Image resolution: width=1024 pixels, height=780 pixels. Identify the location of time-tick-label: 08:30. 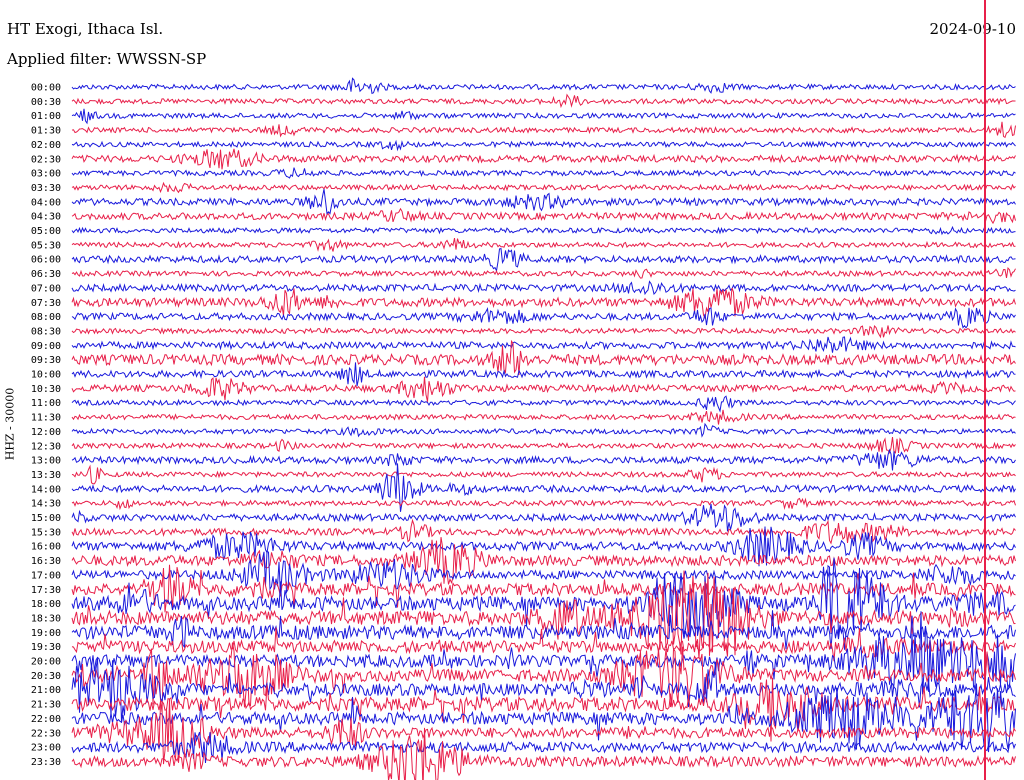
(46, 331).